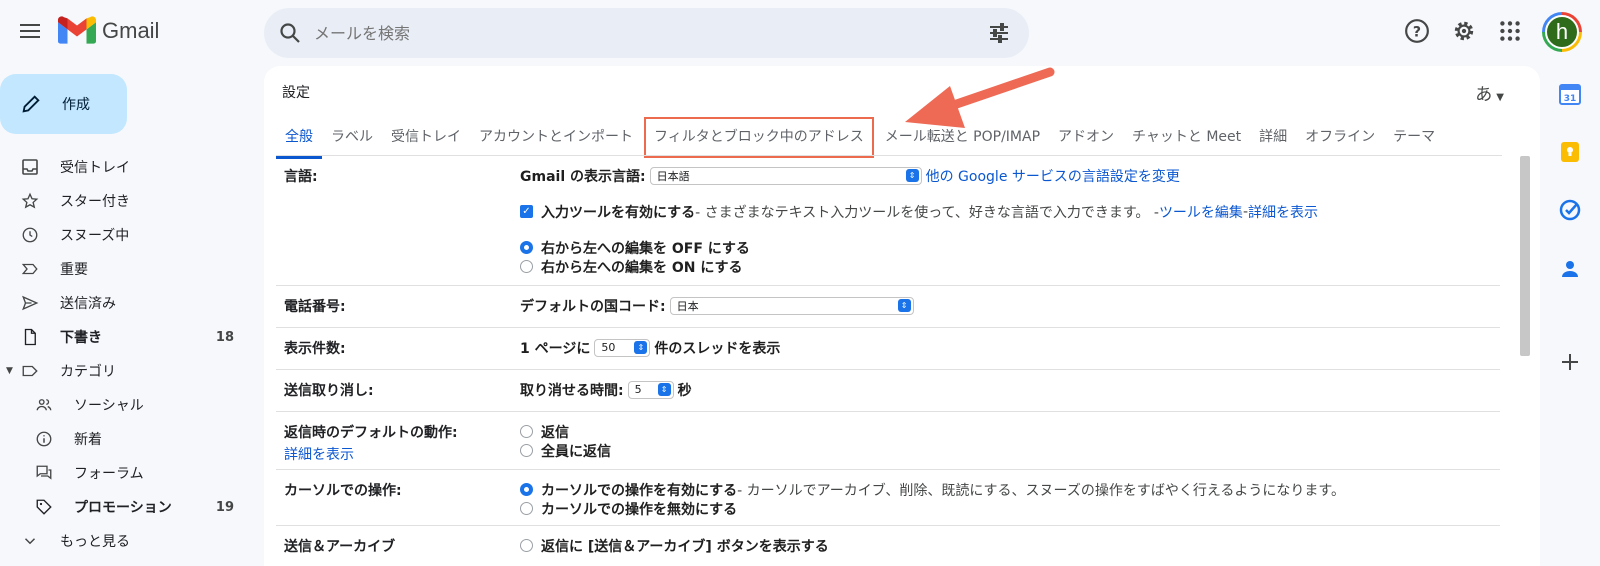  Describe the element at coordinates (30, 32) in the screenshot. I see `main-menu-button` at that location.